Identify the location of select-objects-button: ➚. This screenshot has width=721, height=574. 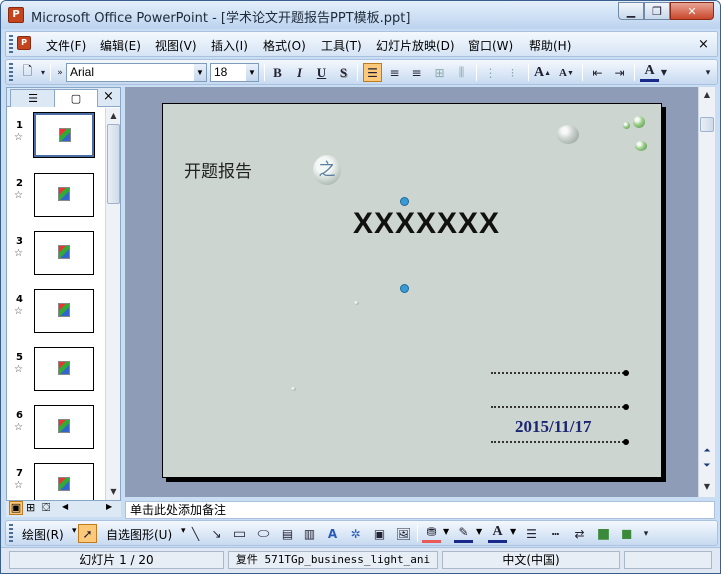
(87, 533).